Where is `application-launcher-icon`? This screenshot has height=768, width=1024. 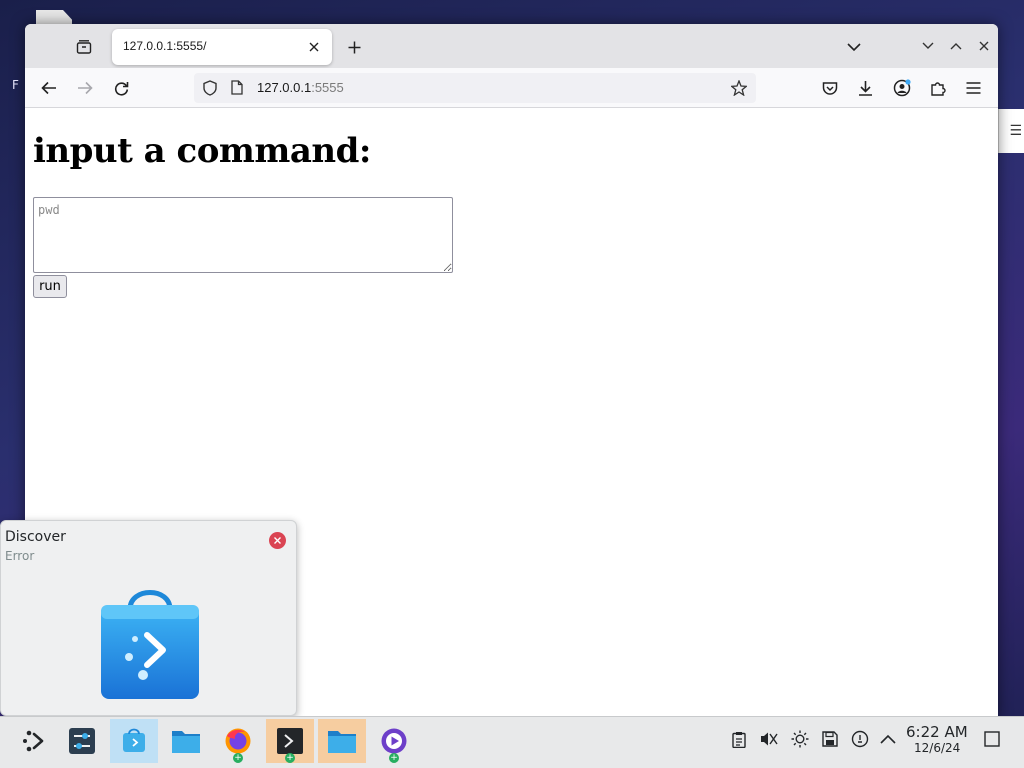
application-launcher-icon is located at coordinates (34, 741).